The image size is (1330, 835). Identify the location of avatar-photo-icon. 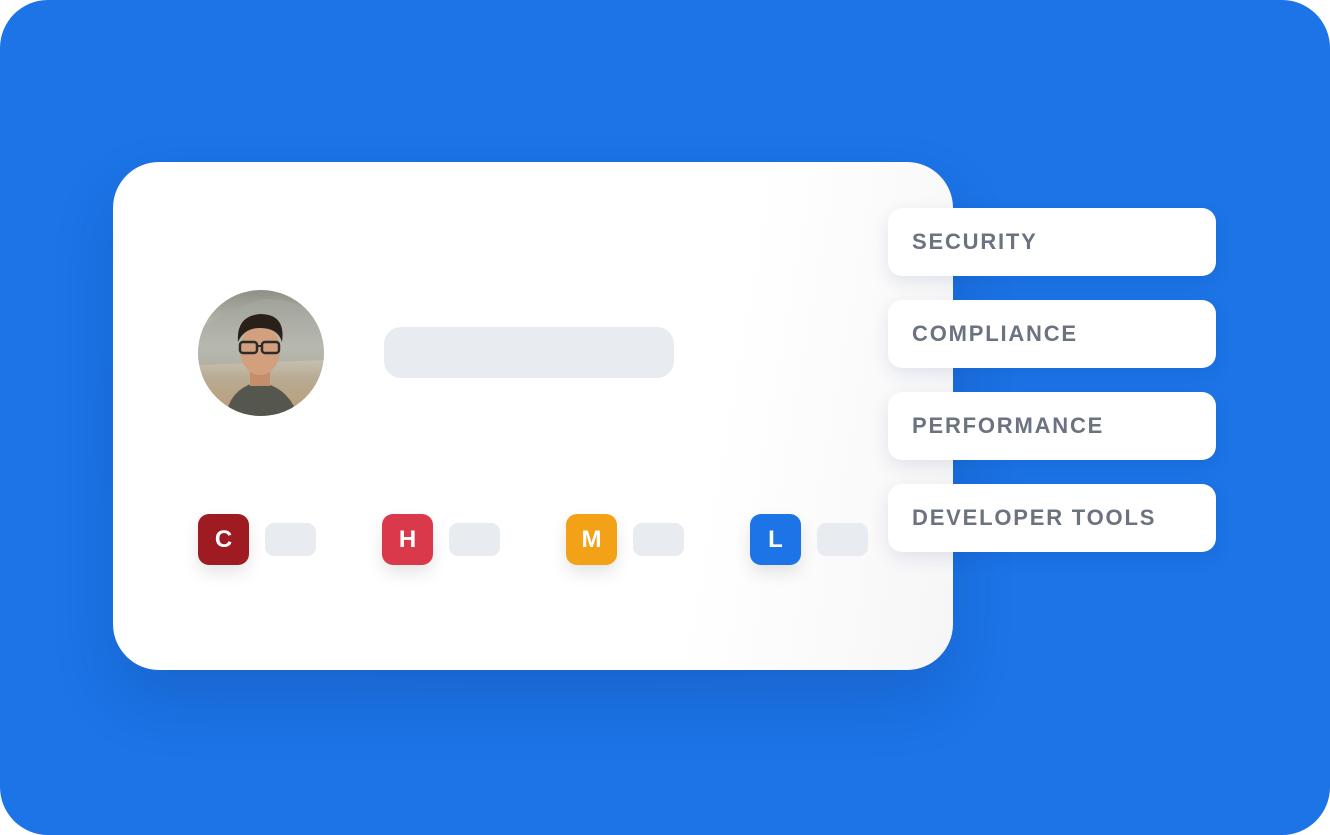
(261, 353).